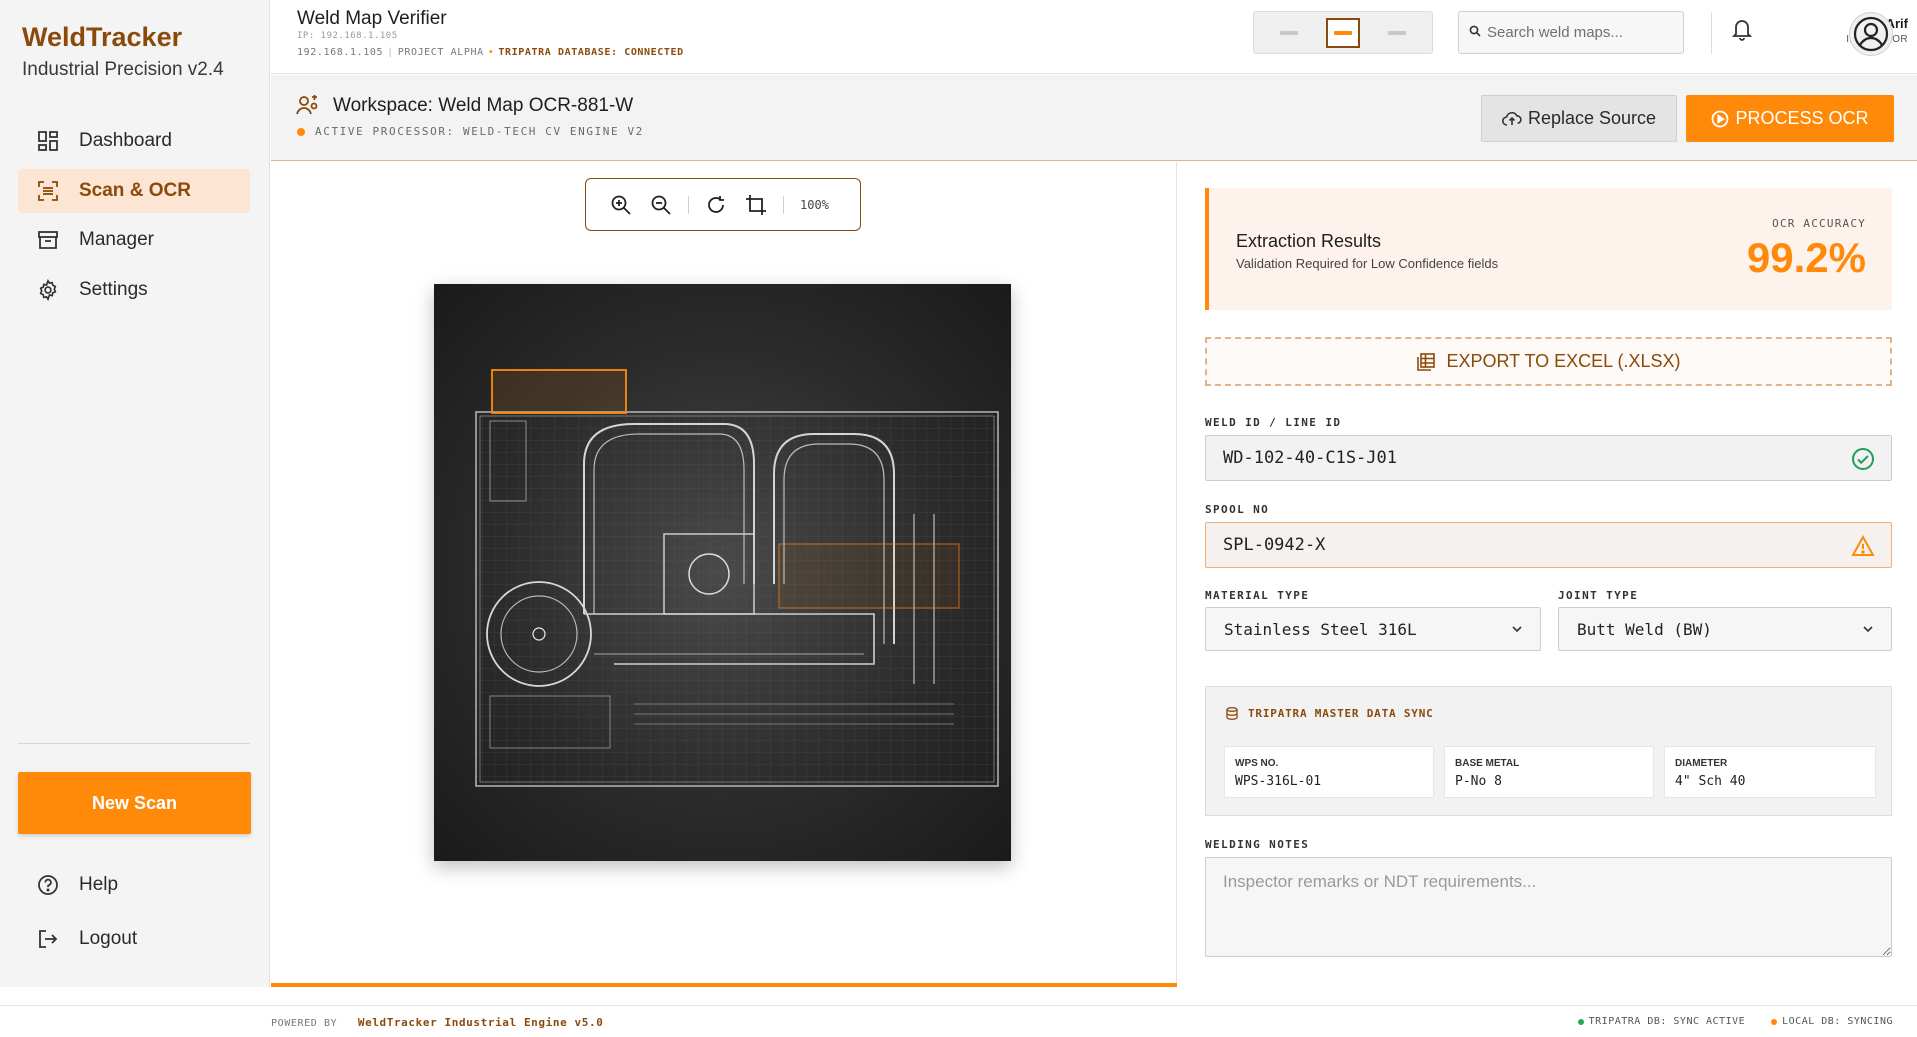  What do you see at coordinates (1548, 907) in the screenshot?
I see `welding-notes-input` at bounding box center [1548, 907].